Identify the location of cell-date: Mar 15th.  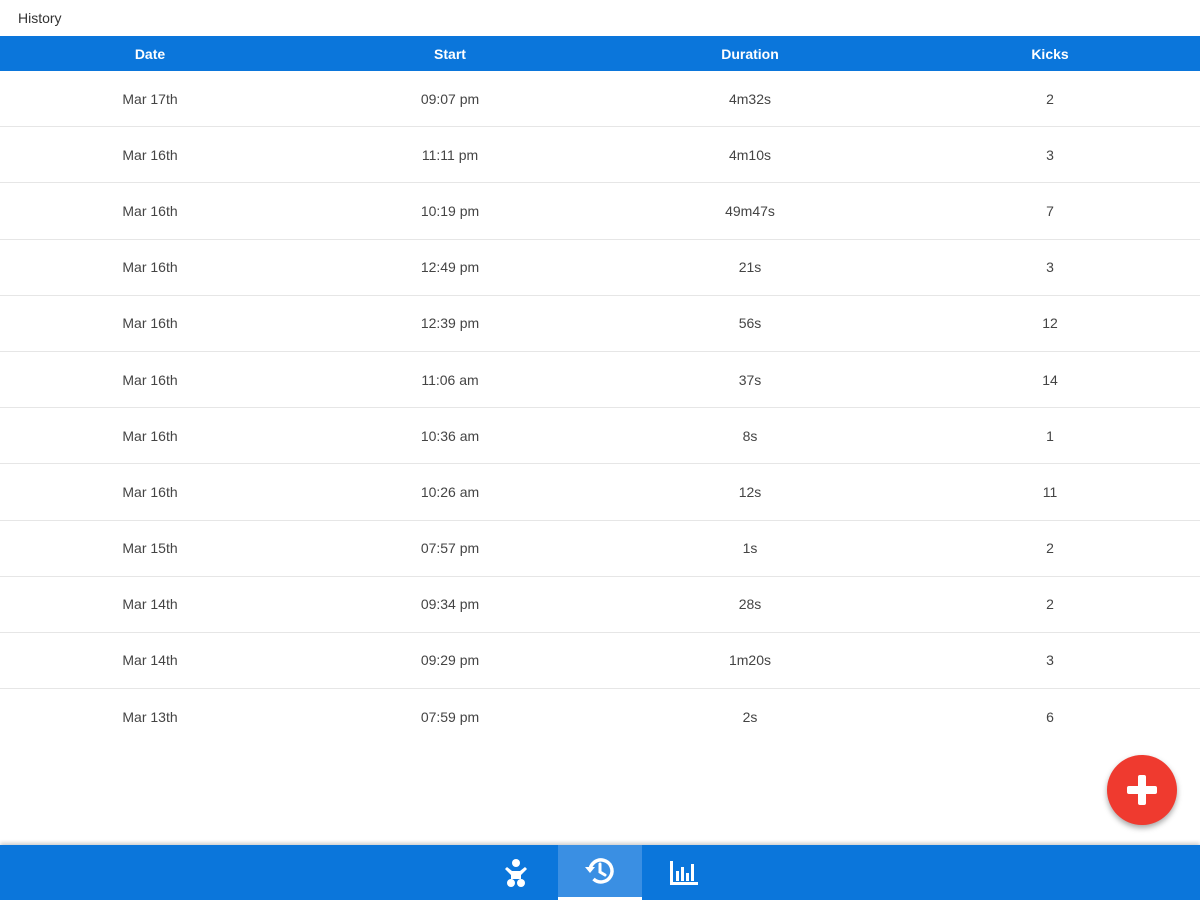
(150, 548).